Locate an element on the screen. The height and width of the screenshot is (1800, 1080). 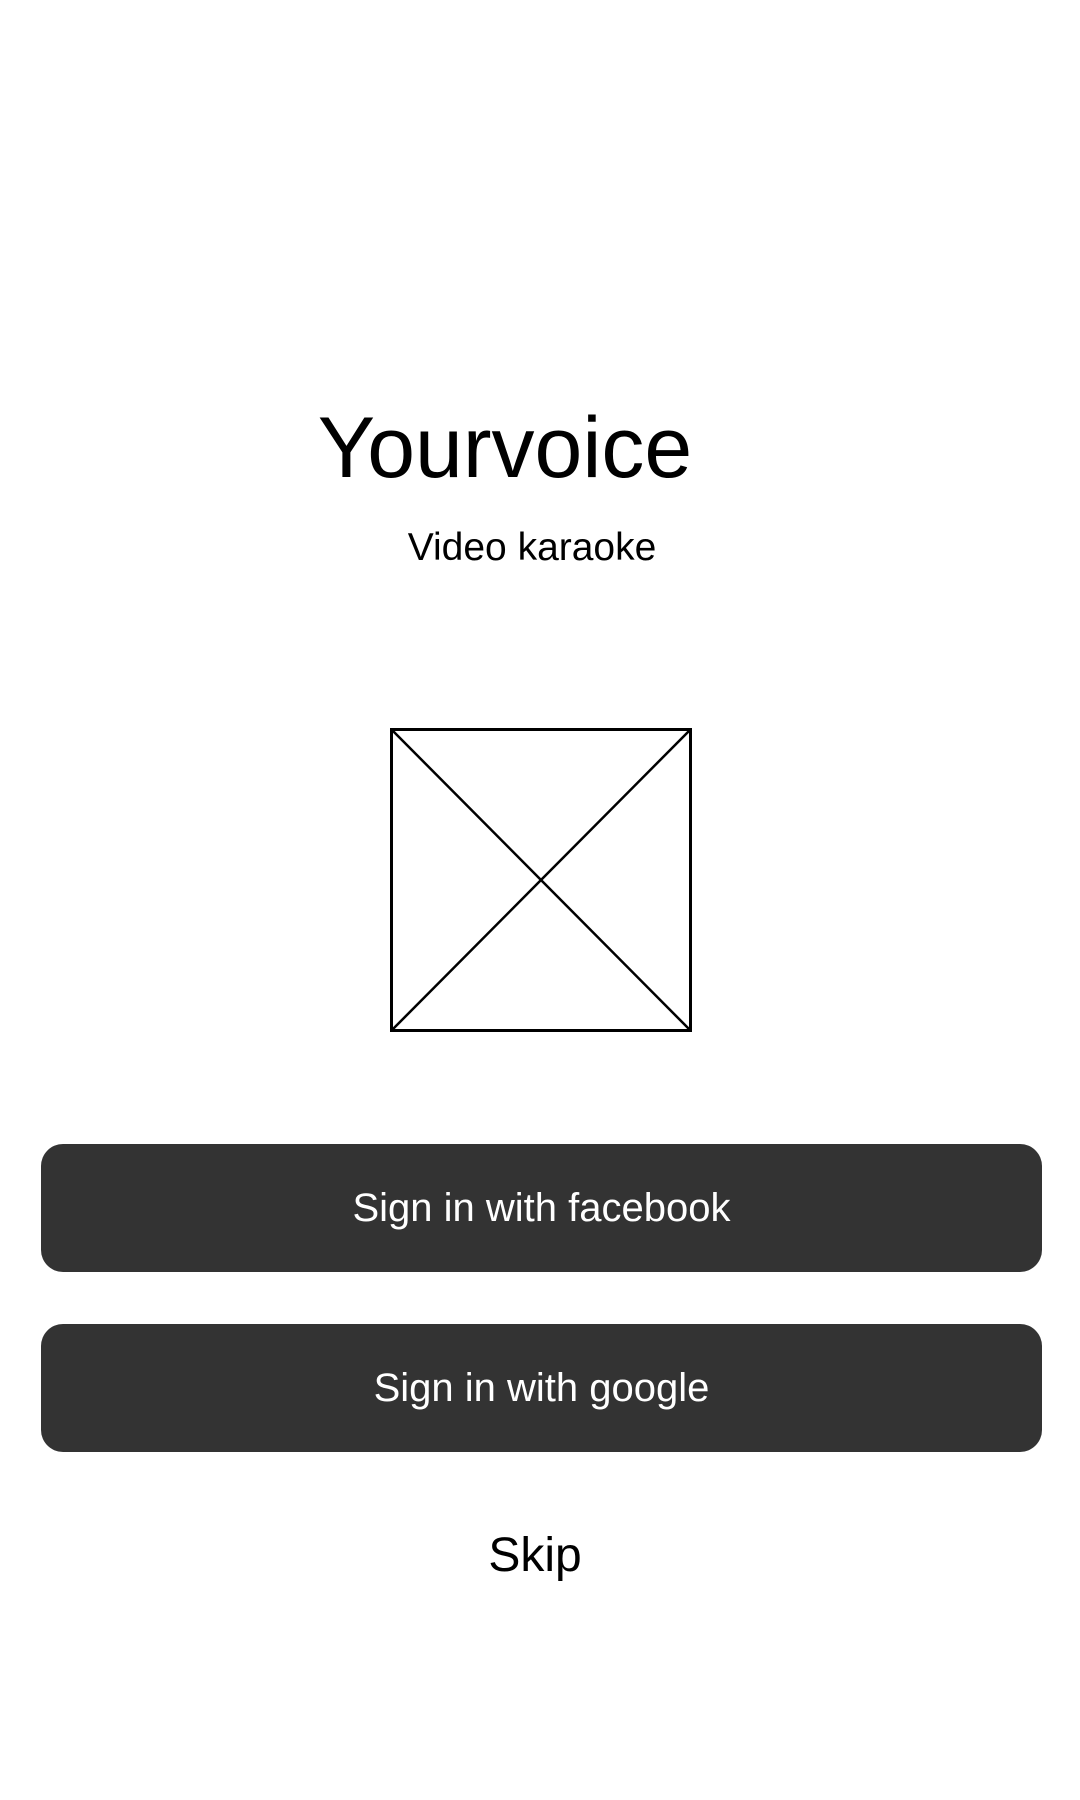
skip-link: Skip is located at coordinates (535, 1556).